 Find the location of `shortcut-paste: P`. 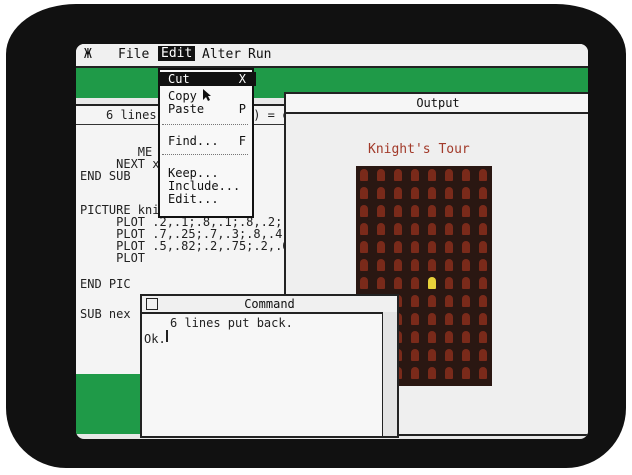

shortcut-paste: P is located at coordinates (242, 109).